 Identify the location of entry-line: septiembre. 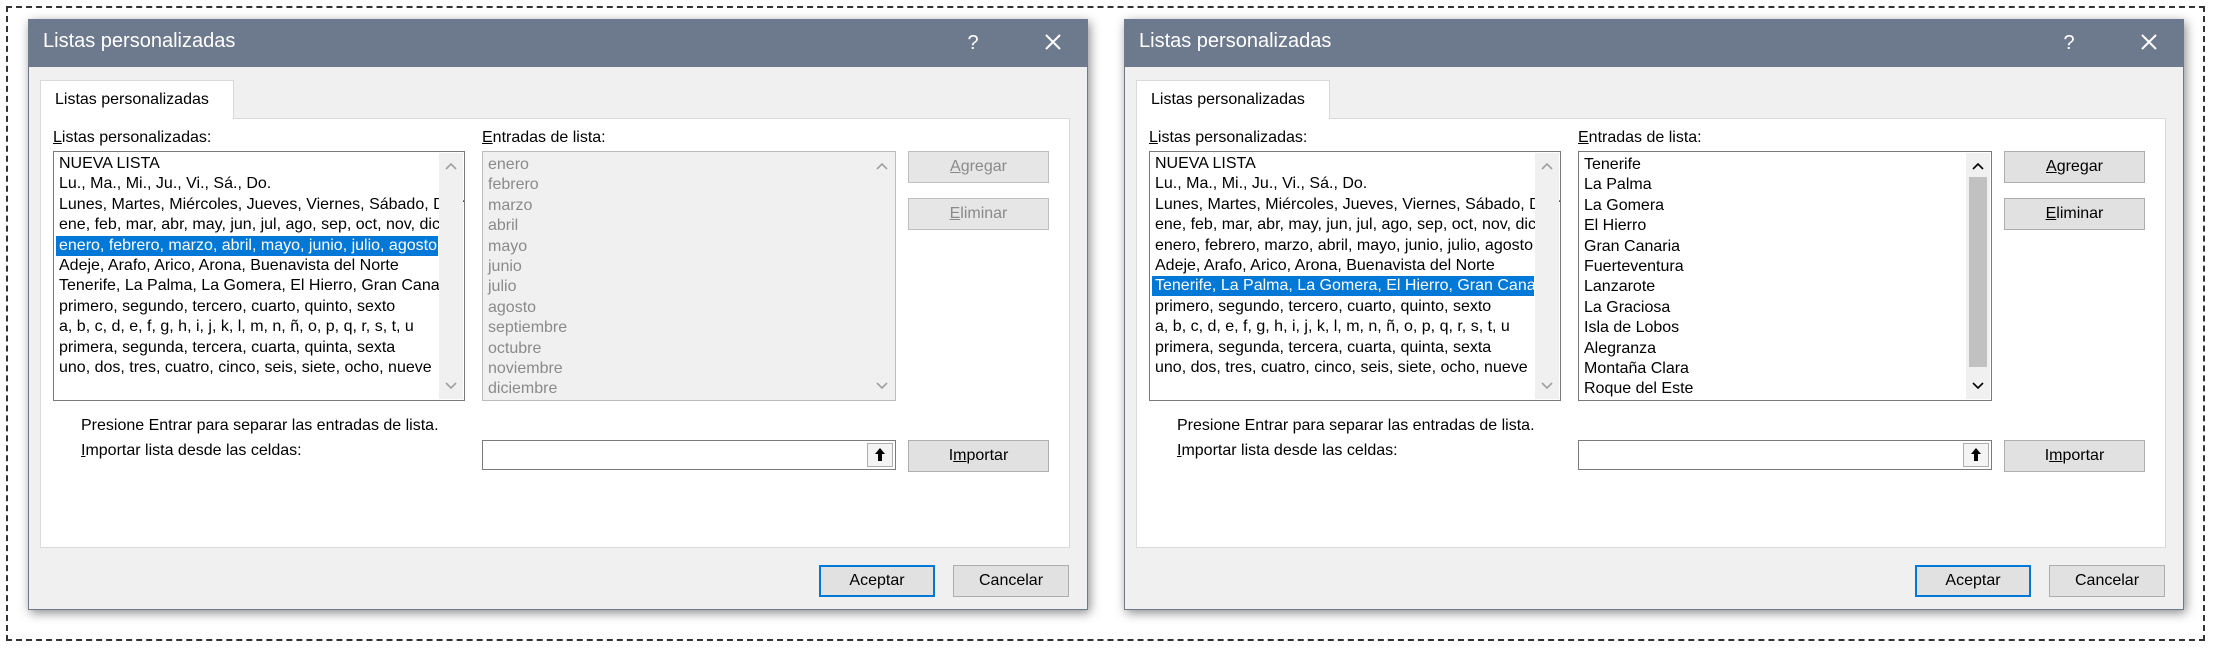
(528, 328).